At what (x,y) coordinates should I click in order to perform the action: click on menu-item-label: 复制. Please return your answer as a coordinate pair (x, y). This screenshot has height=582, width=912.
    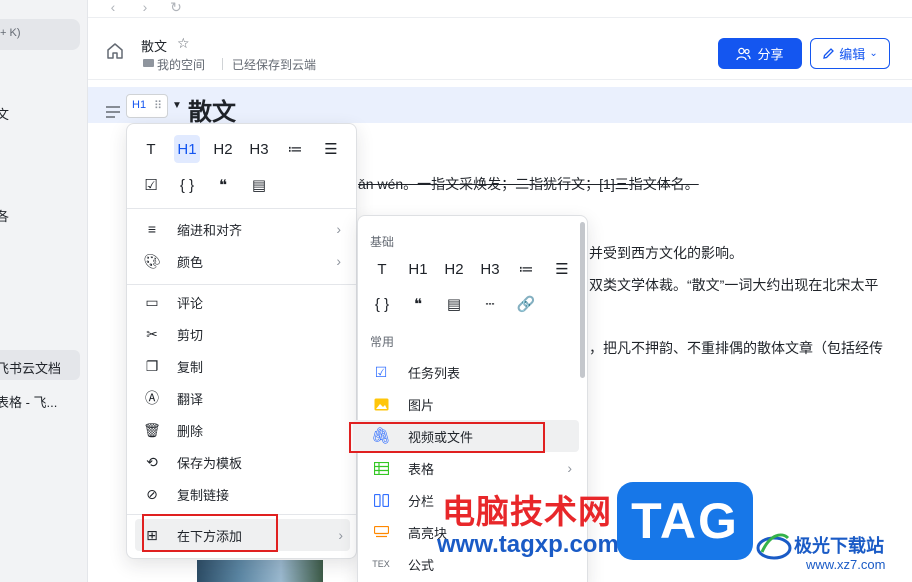
    Looking at the image, I should click on (190, 367).